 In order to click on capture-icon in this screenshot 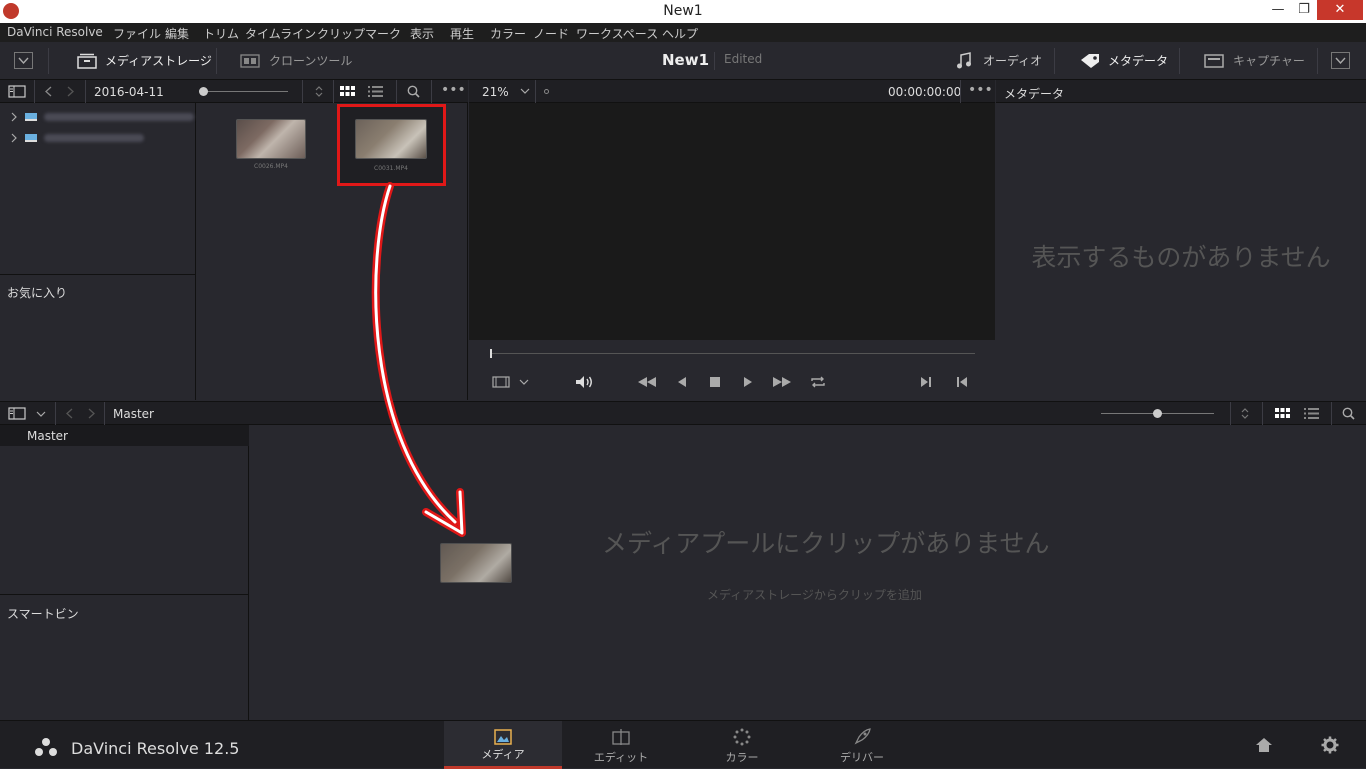, I will do `click(1214, 61)`.